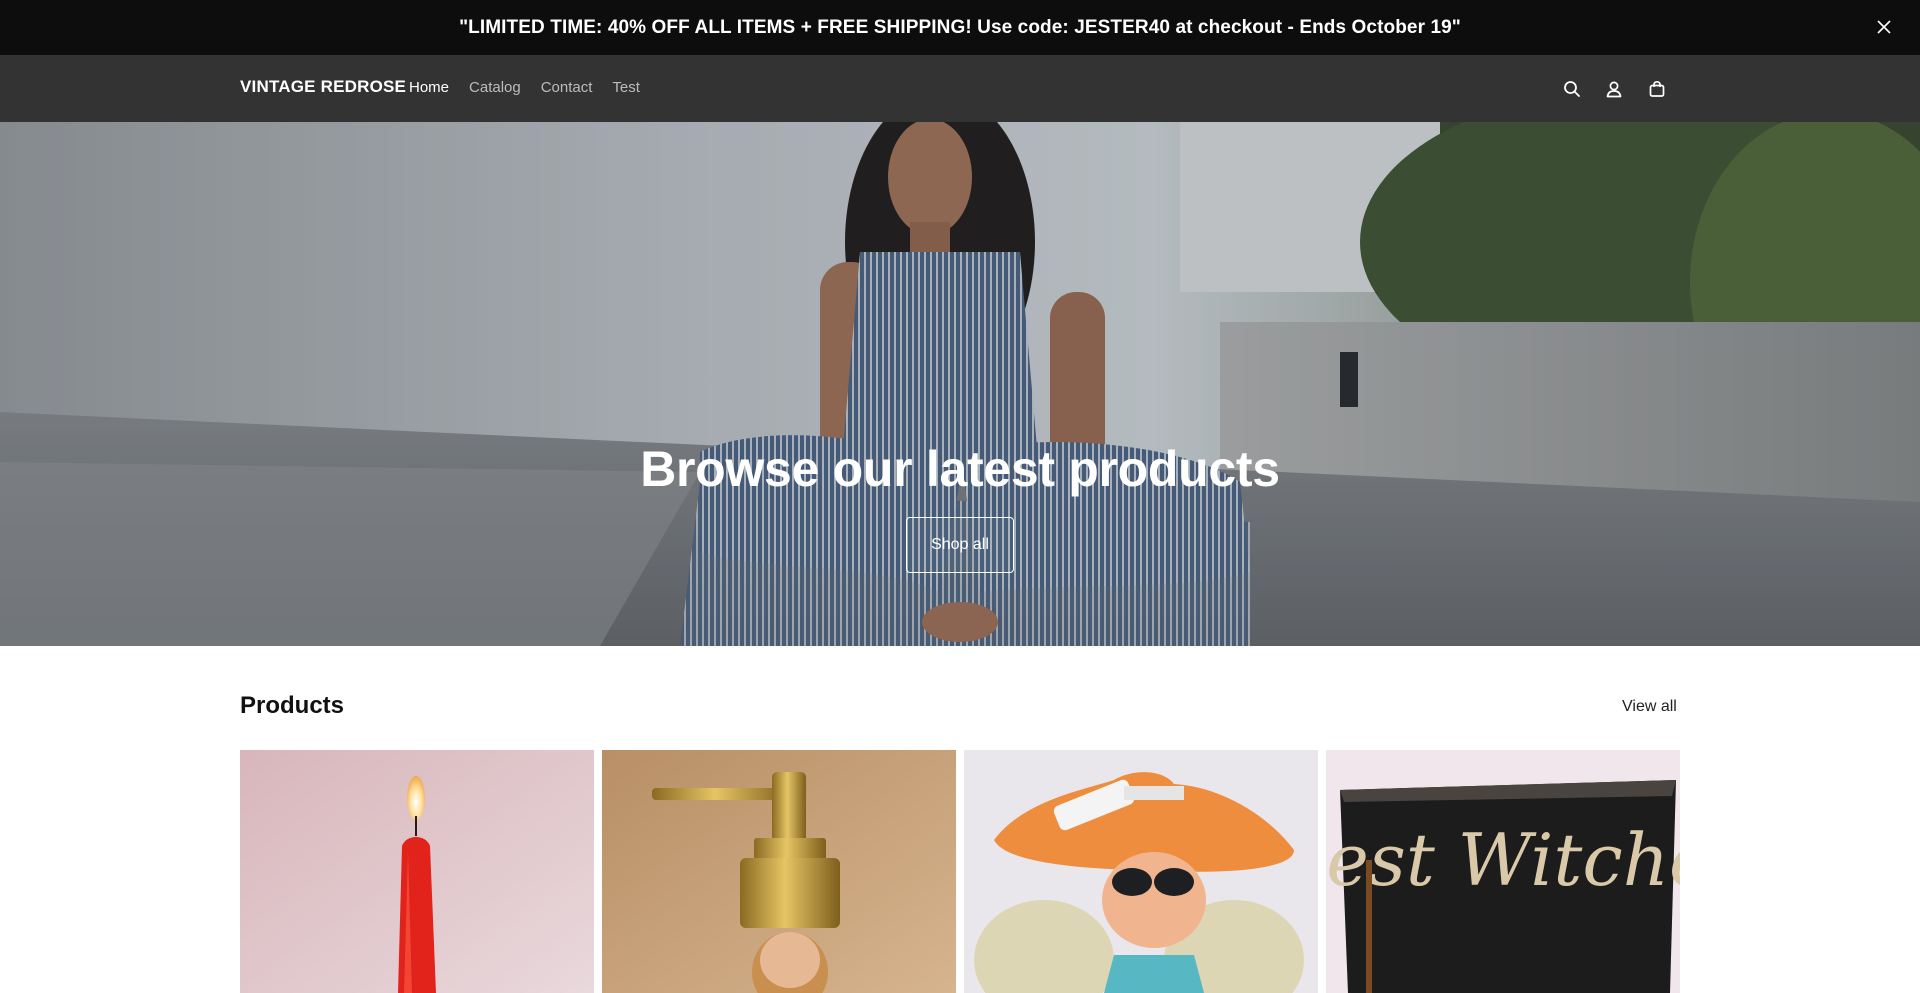 The height and width of the screenshot is (993, 1920). Describe the element at coordinates (567, 87) in the screenshot. I see `nav-item-contact: Contact` at that location.